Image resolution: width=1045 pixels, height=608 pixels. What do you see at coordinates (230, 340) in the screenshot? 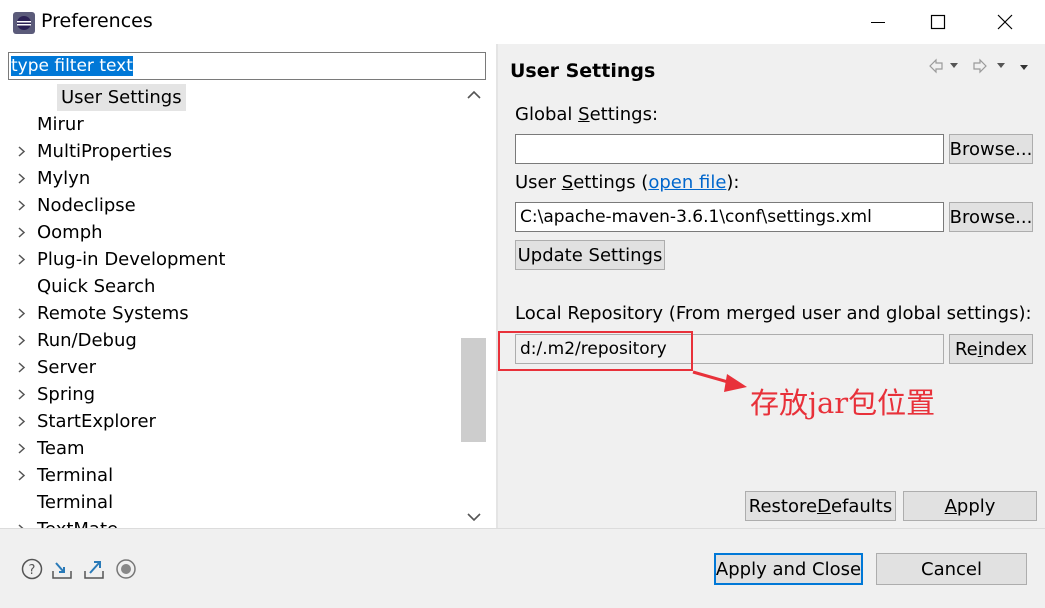
I see `tree-item: Run/Debug` at bounding box center [230, 340].